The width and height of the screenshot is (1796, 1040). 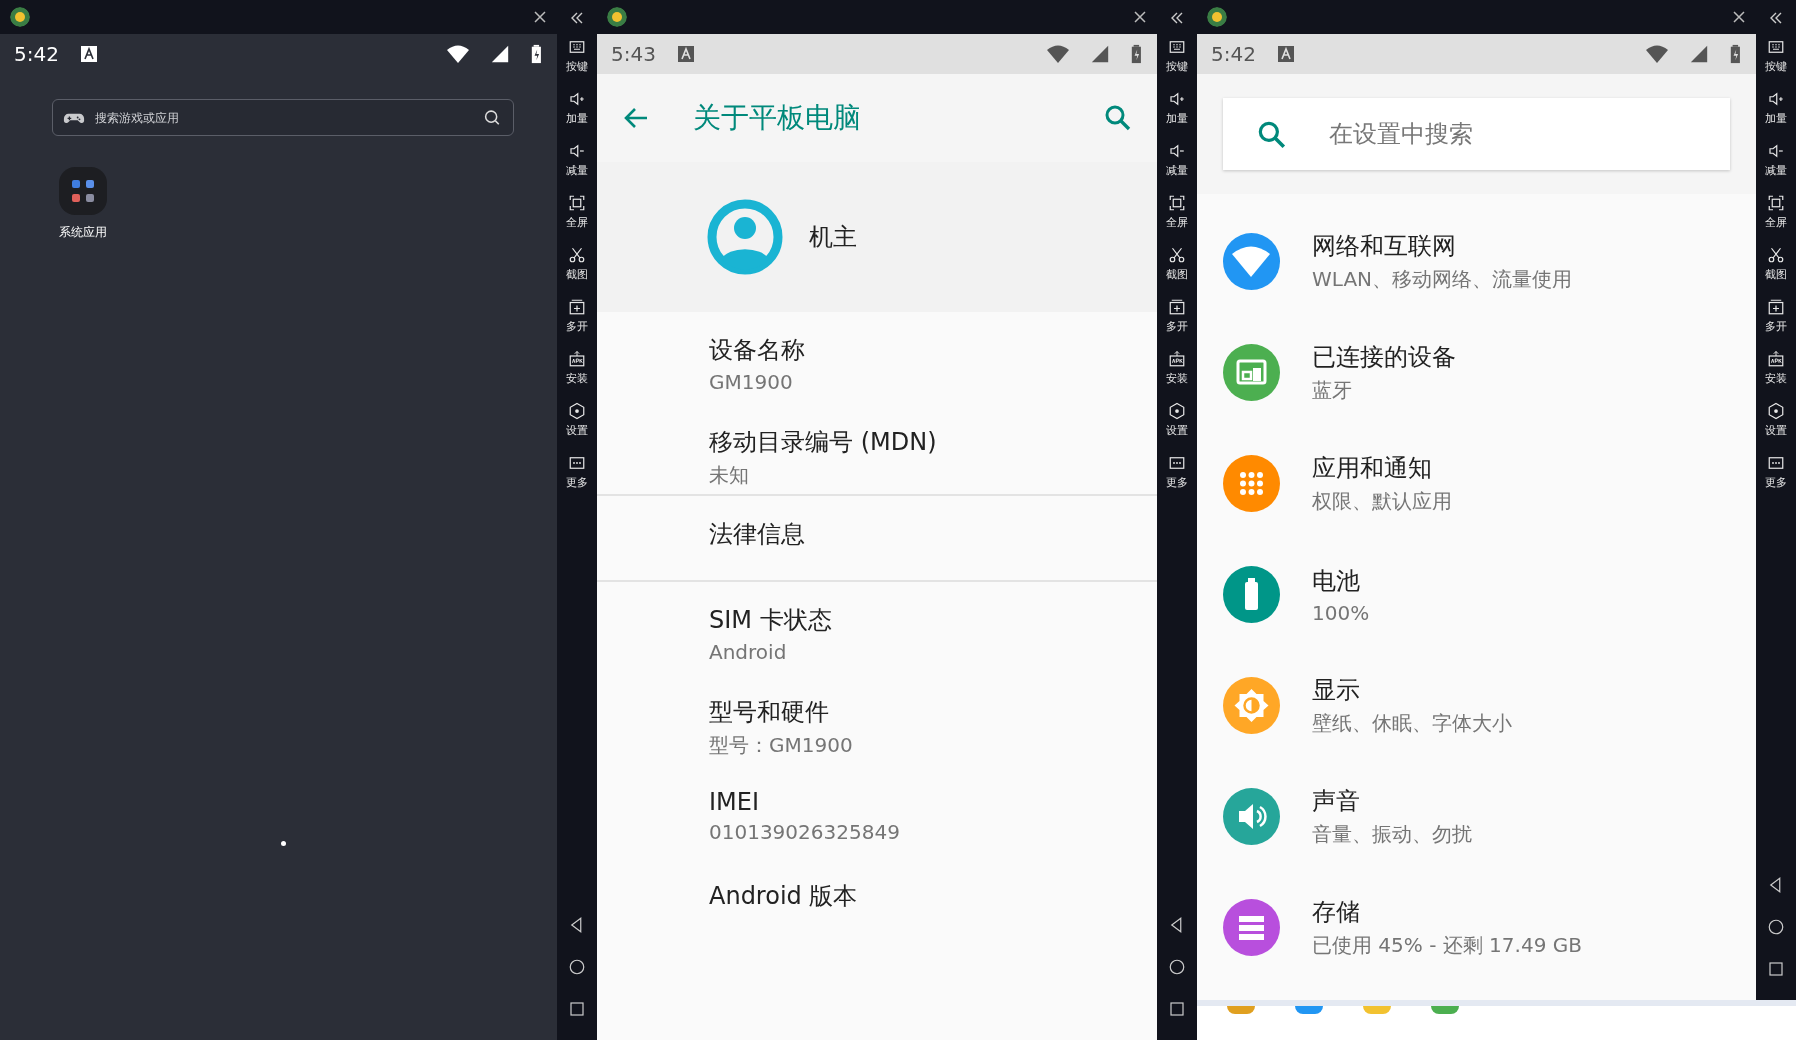 What do you see at coordinates (1528, 134) in the screenshot?
I see `search-input: 在设置中搜索` at bounding box center [1528, 134].